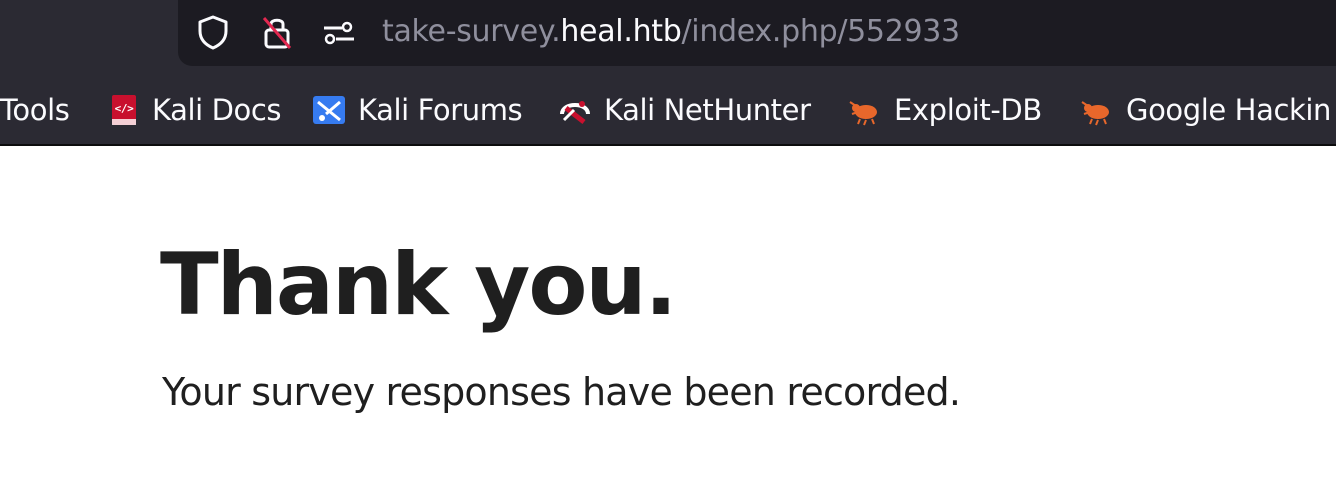 This screenshot has width=1336, height=480. I want to click on address-bar: take-survey.heal.htb/index.php/552933, so click(757, 33).